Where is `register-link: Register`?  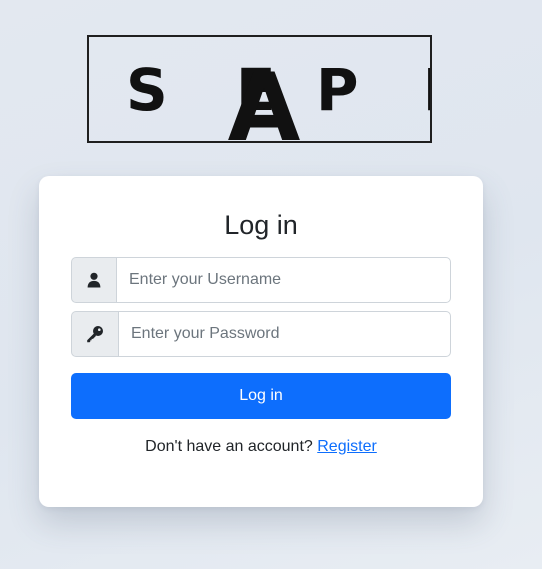
register-link: Register is located at coordinates (347, 446).